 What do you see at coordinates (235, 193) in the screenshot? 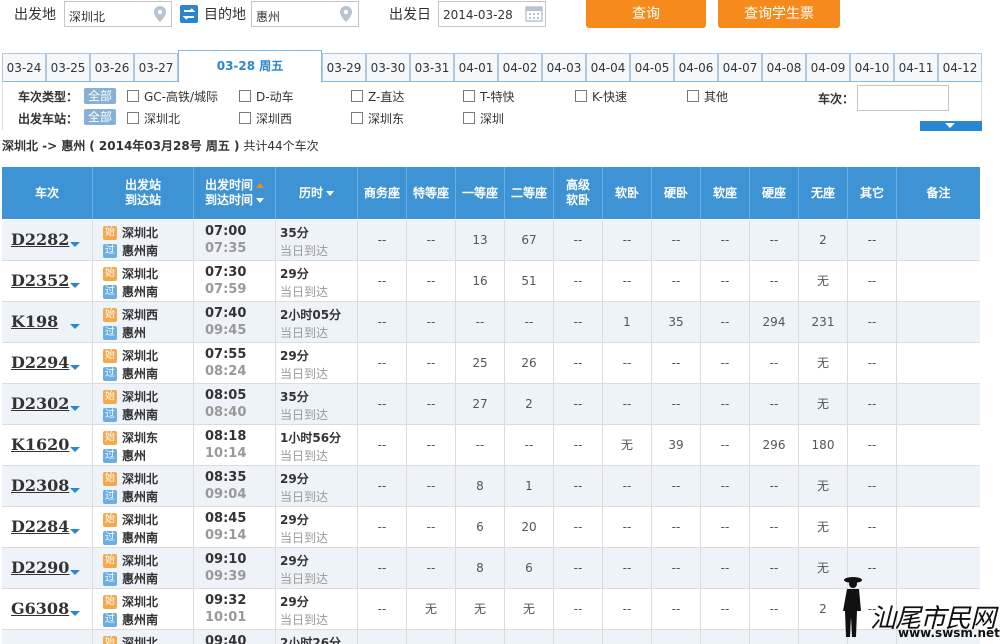
I see `header-times: 出发时间 到达时间` at bounding box center [235, 193].